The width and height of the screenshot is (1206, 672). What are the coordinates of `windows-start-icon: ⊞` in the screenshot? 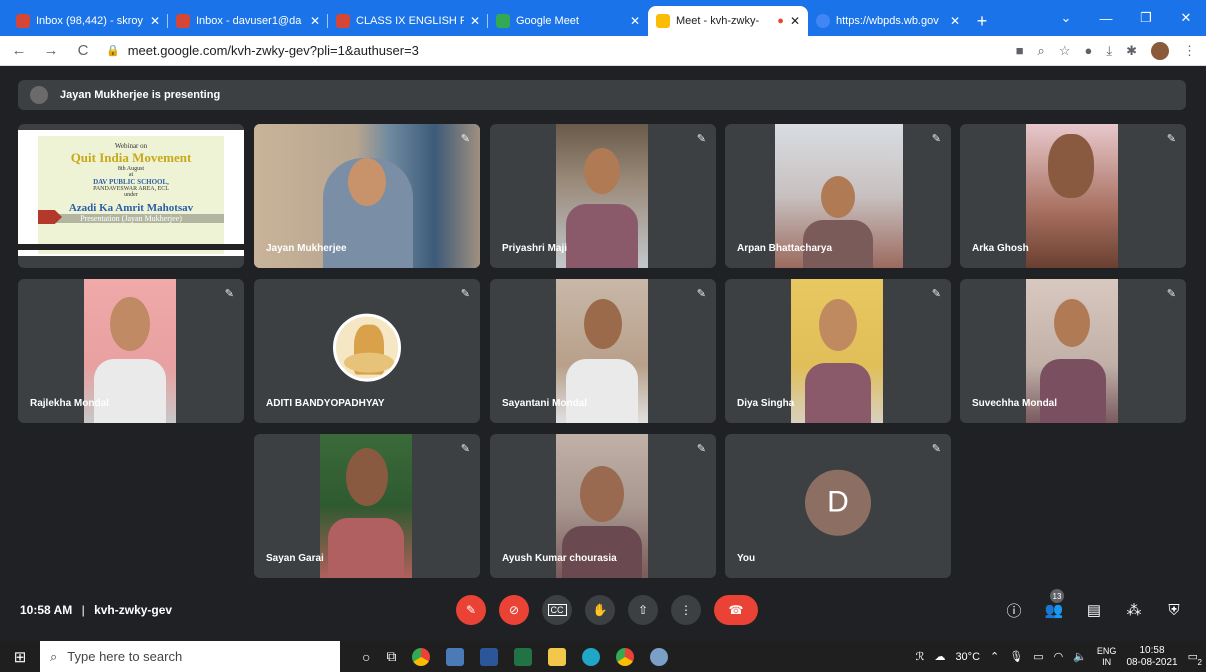 It's located at (20, 657).